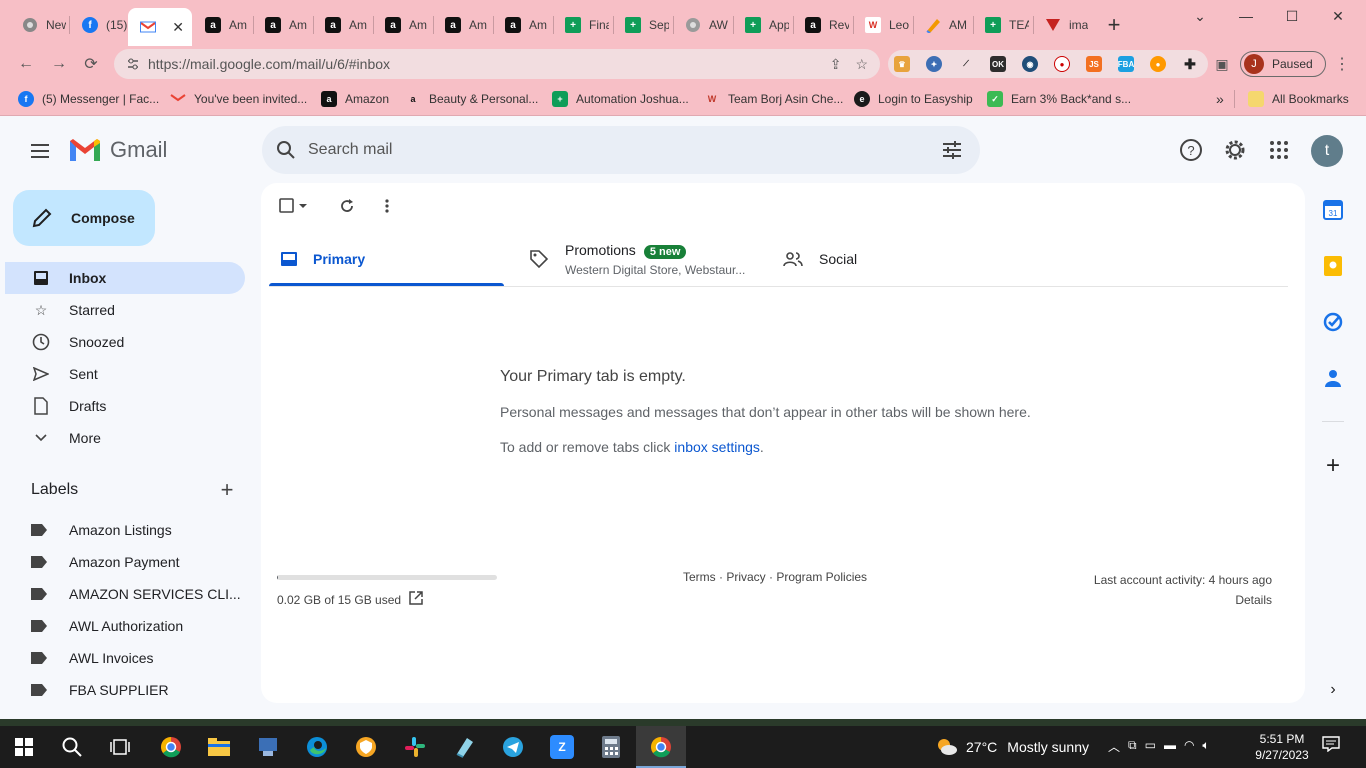  I want to click on show-side-panel-icon: ›, so click(1333, 690).